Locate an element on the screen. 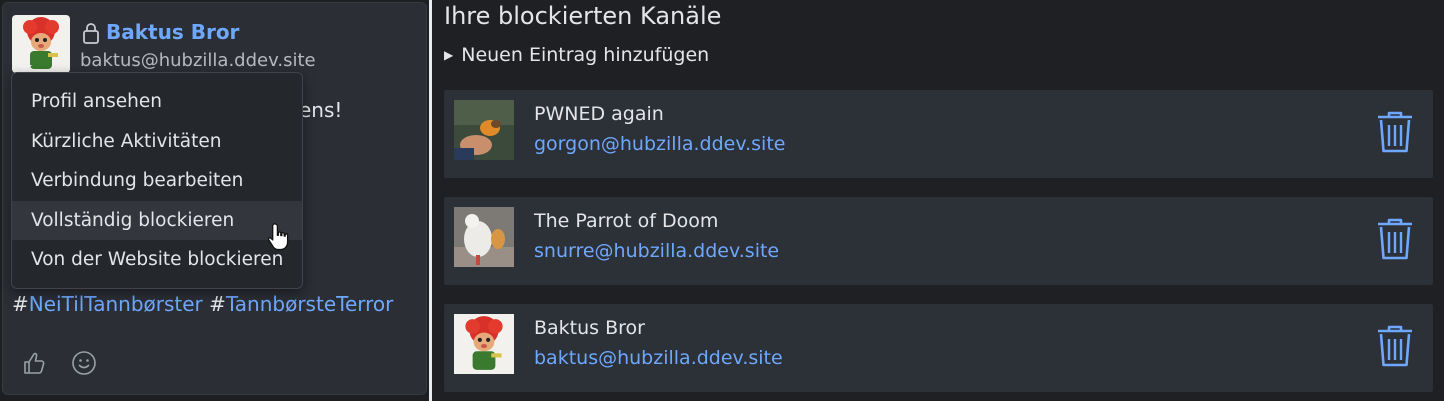  post-hashtags: #NeiTilTannbørster #TannbørsteTerror is located at coordinates (202, 304).